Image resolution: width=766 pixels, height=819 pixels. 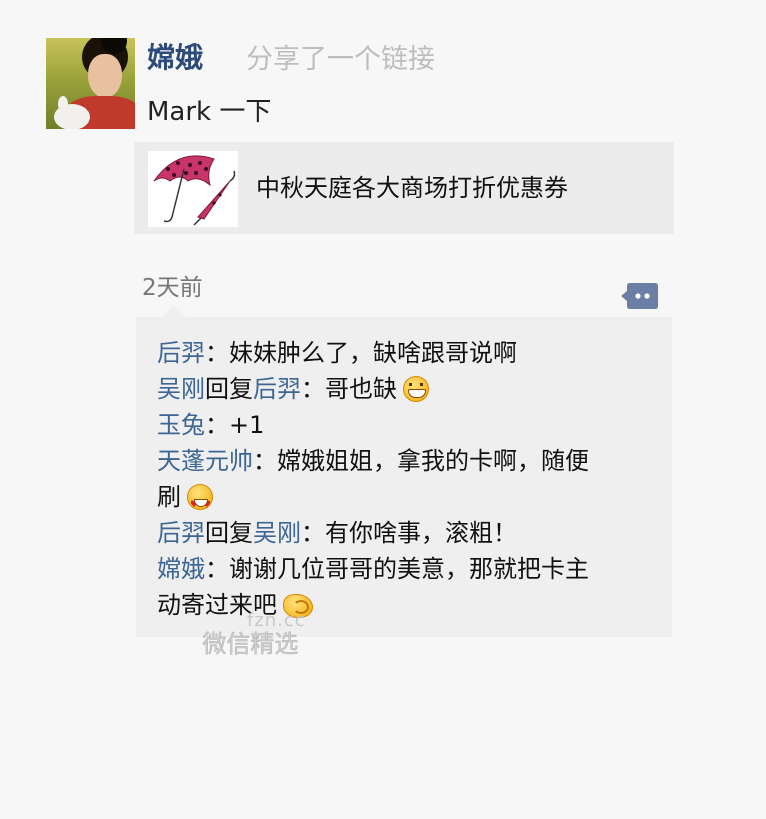 I want to click on umbrella-icon, so click(x=193, y=189).